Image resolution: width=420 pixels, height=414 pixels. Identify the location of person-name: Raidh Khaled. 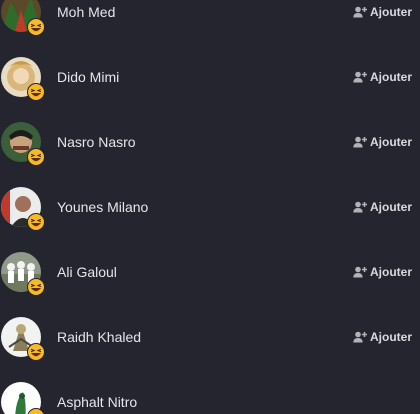
(99, 337).